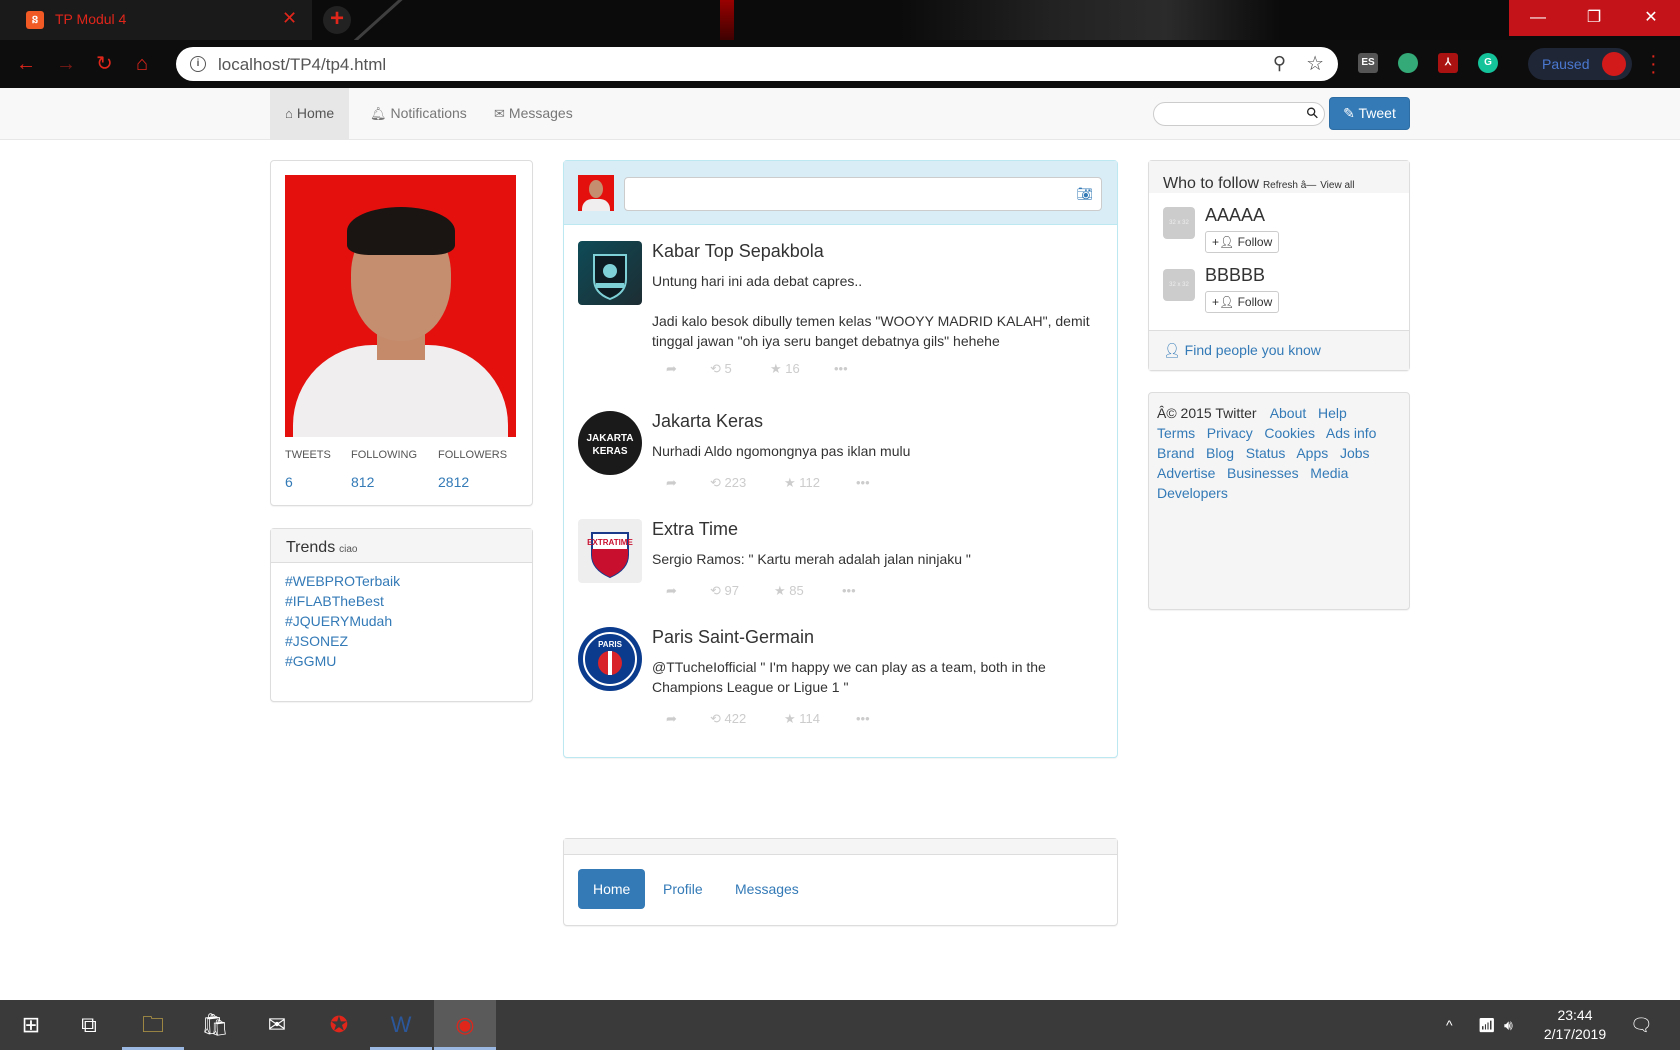 This screenshot has width=1680, height=1050. Describe the element at coordinates (418, 113) in the screenshot. I see `nav-notifications: 🔔︎ Notifications` at that location.